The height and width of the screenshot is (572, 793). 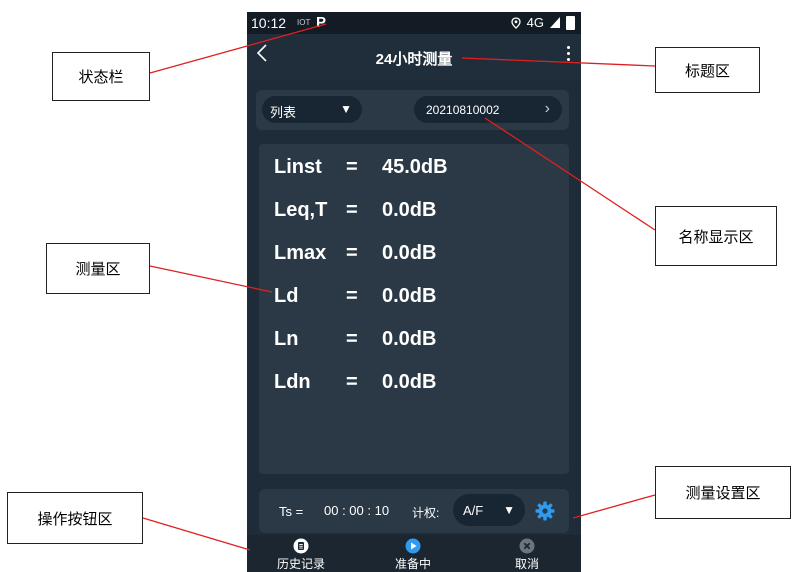 I want to click on annotation-buttons-area: 操作按钮区, so click(x=75, y=518).